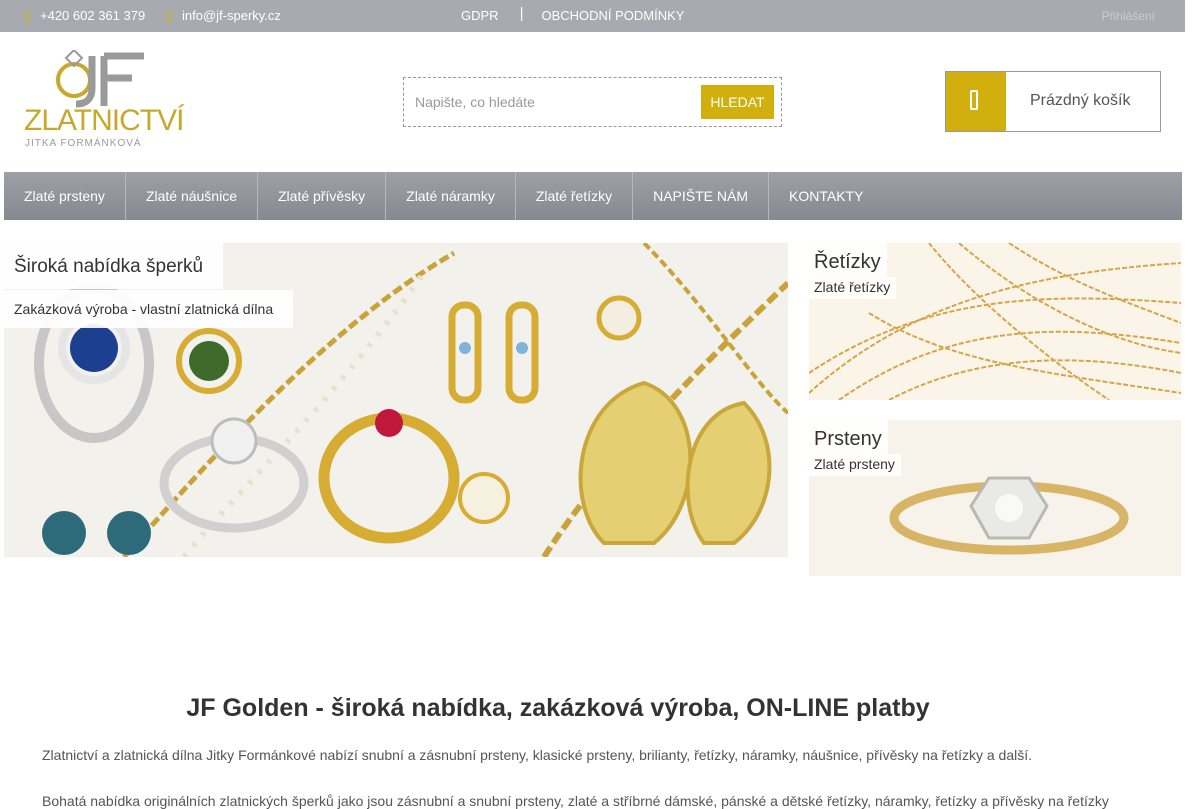 Image resolution: width=1200 pixels, height=809 pixels. I want to click on shopping-bag-icon, so click(974, 100).